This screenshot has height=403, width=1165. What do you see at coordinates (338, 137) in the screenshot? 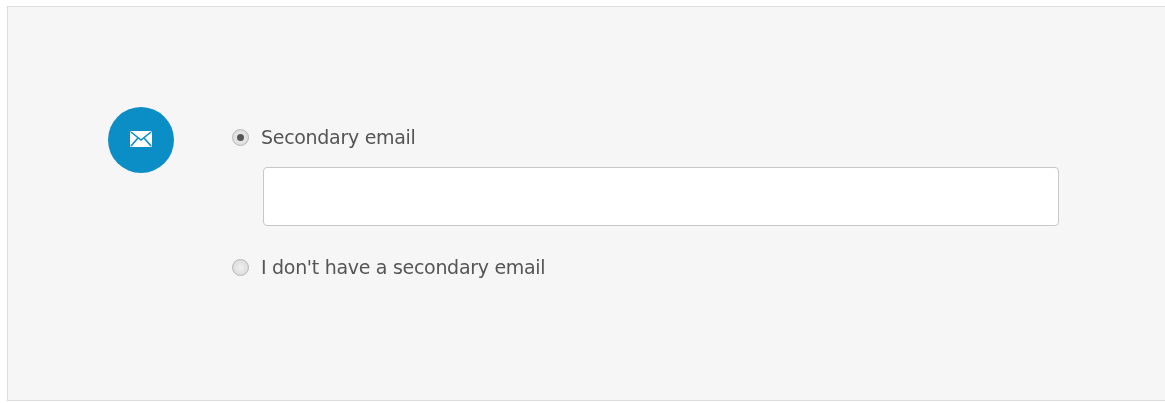
I see `option-label: Secondary email` at bounding box center [338, 137].